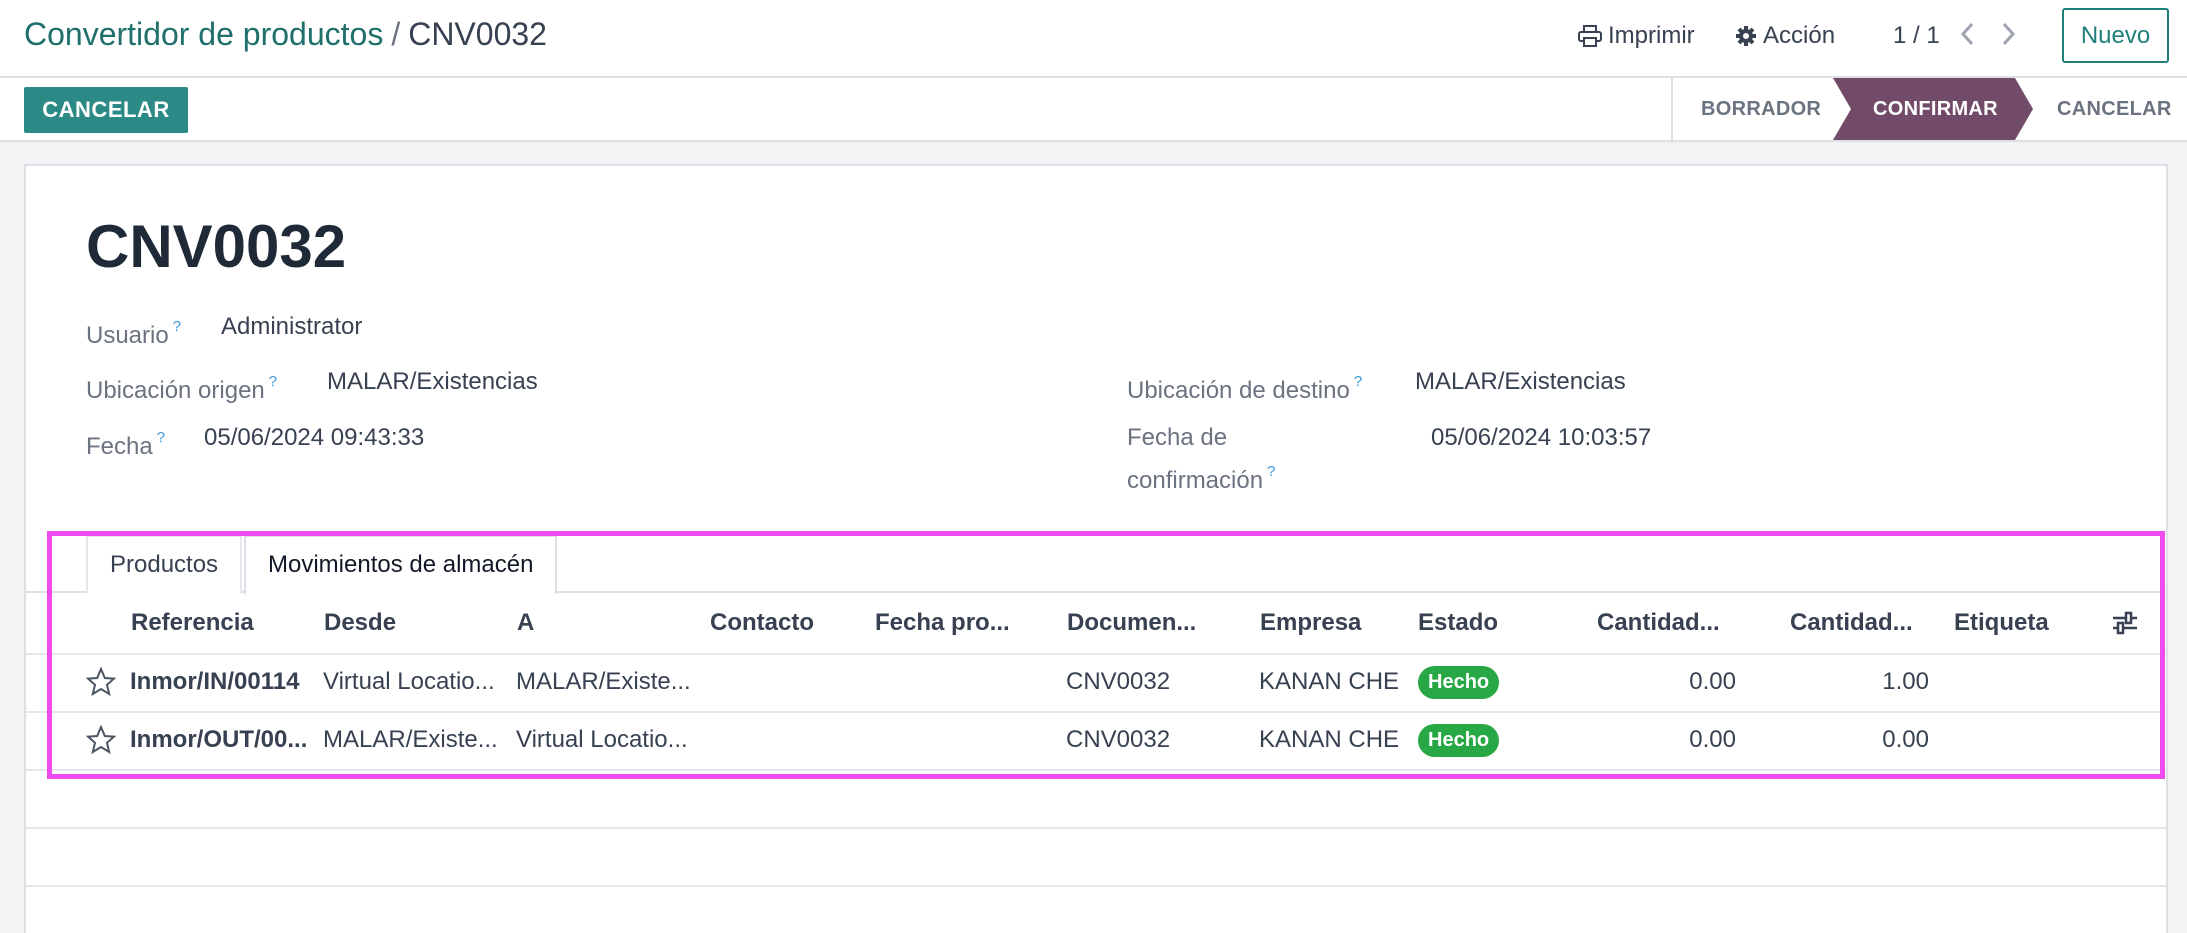  Describe the element at coordinates (2125, 625) in the screenshot. I see `sliders-icon` at that location.